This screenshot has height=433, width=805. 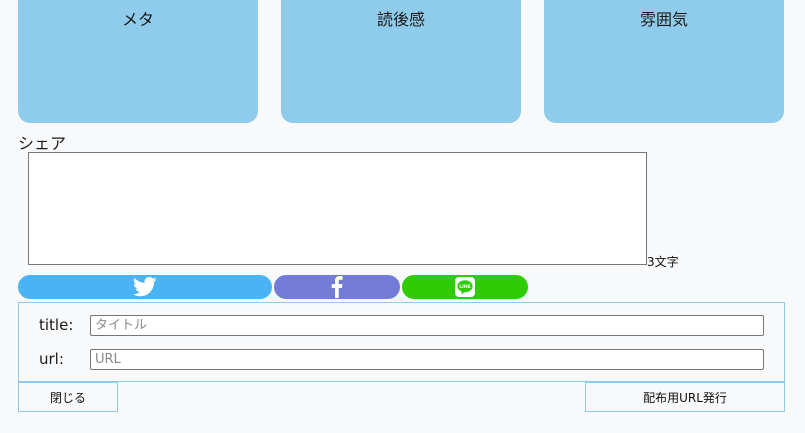 I want to click on line-logo-text: LINE, so click(x=465, y=287).